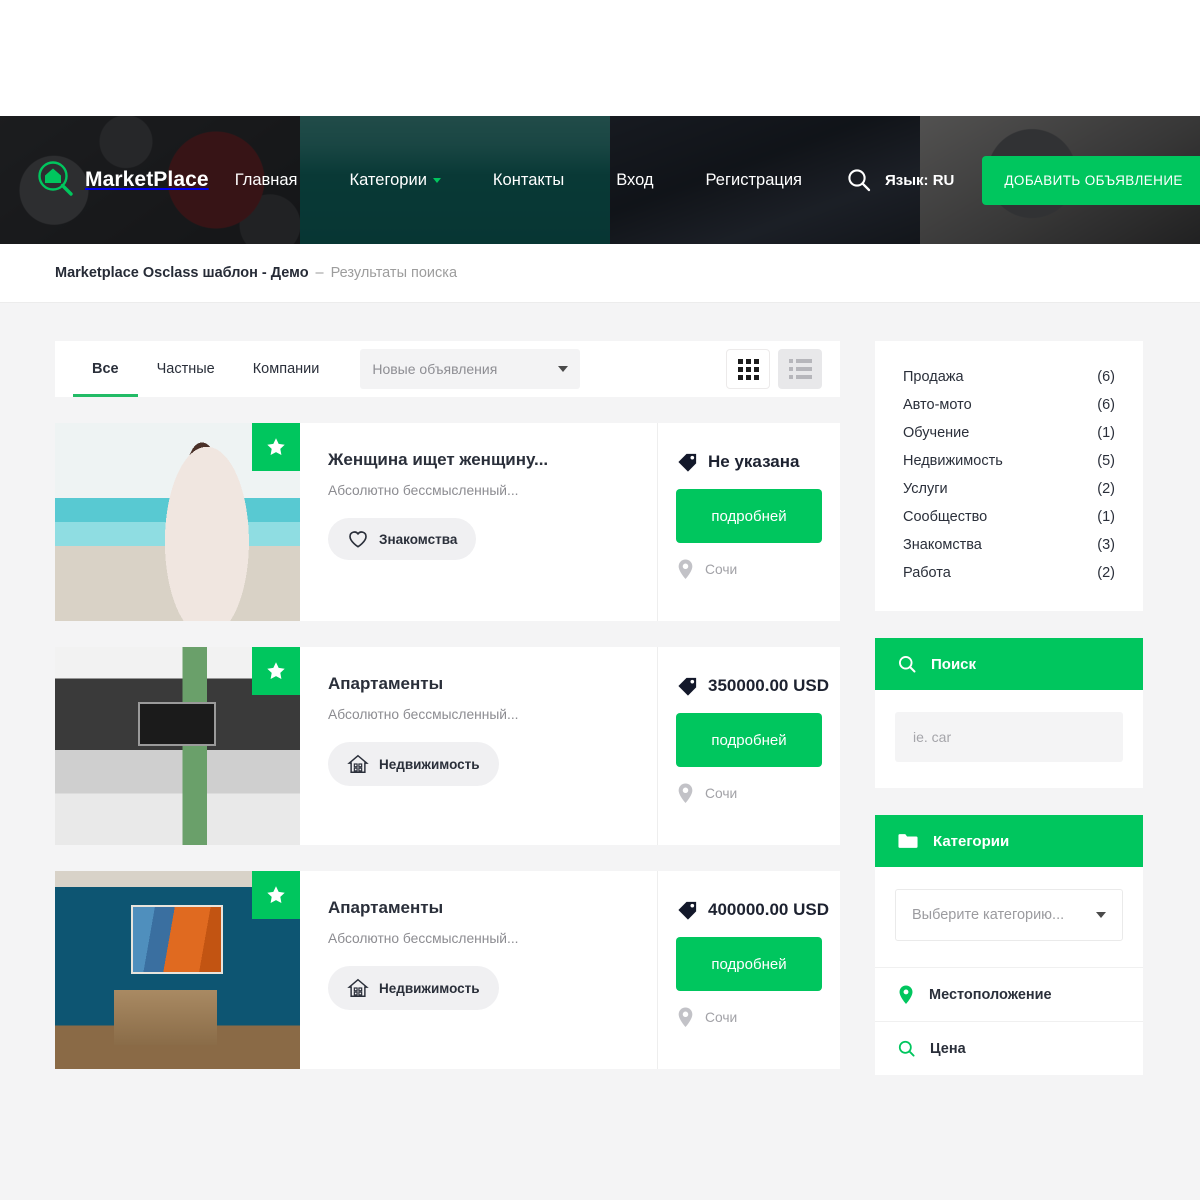 The image size is (1200, 1200). What do you see at coordinates (1009, 517) in the screenshot?
I see `sidebar-category-row: Сообщество (1)` at bounding box center [1009, 517].